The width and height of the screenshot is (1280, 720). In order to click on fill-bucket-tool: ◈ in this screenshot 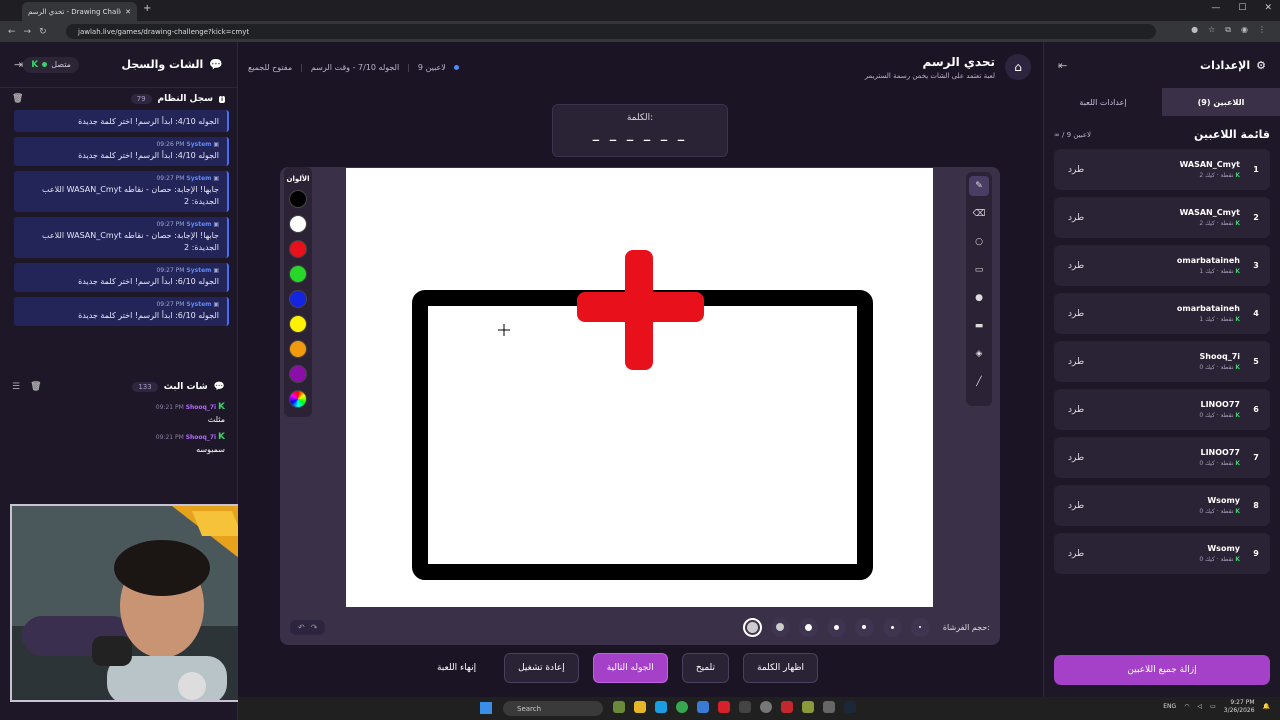, I will do `click(979, 354)`.